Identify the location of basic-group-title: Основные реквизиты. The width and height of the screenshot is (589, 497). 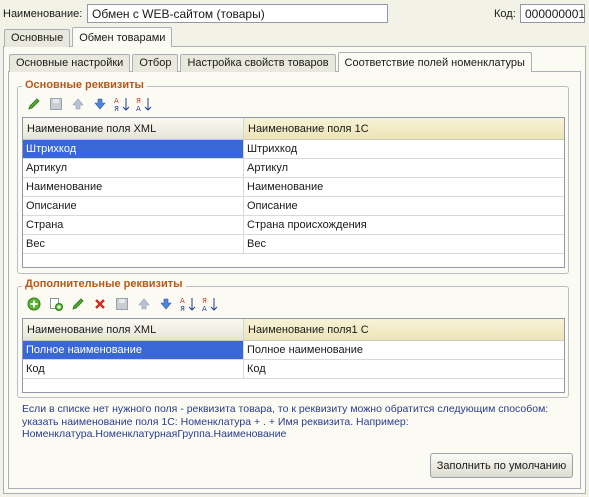
(84, 85).